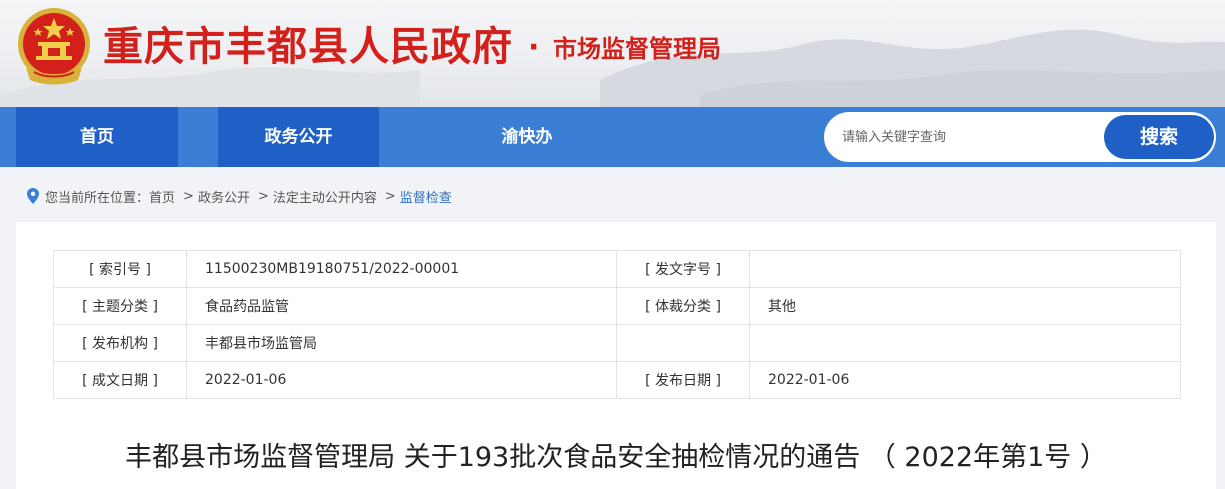 The image size is (1225, 489). I want to click on site-subtitle: 市场监督管理局, so click(637, 49).